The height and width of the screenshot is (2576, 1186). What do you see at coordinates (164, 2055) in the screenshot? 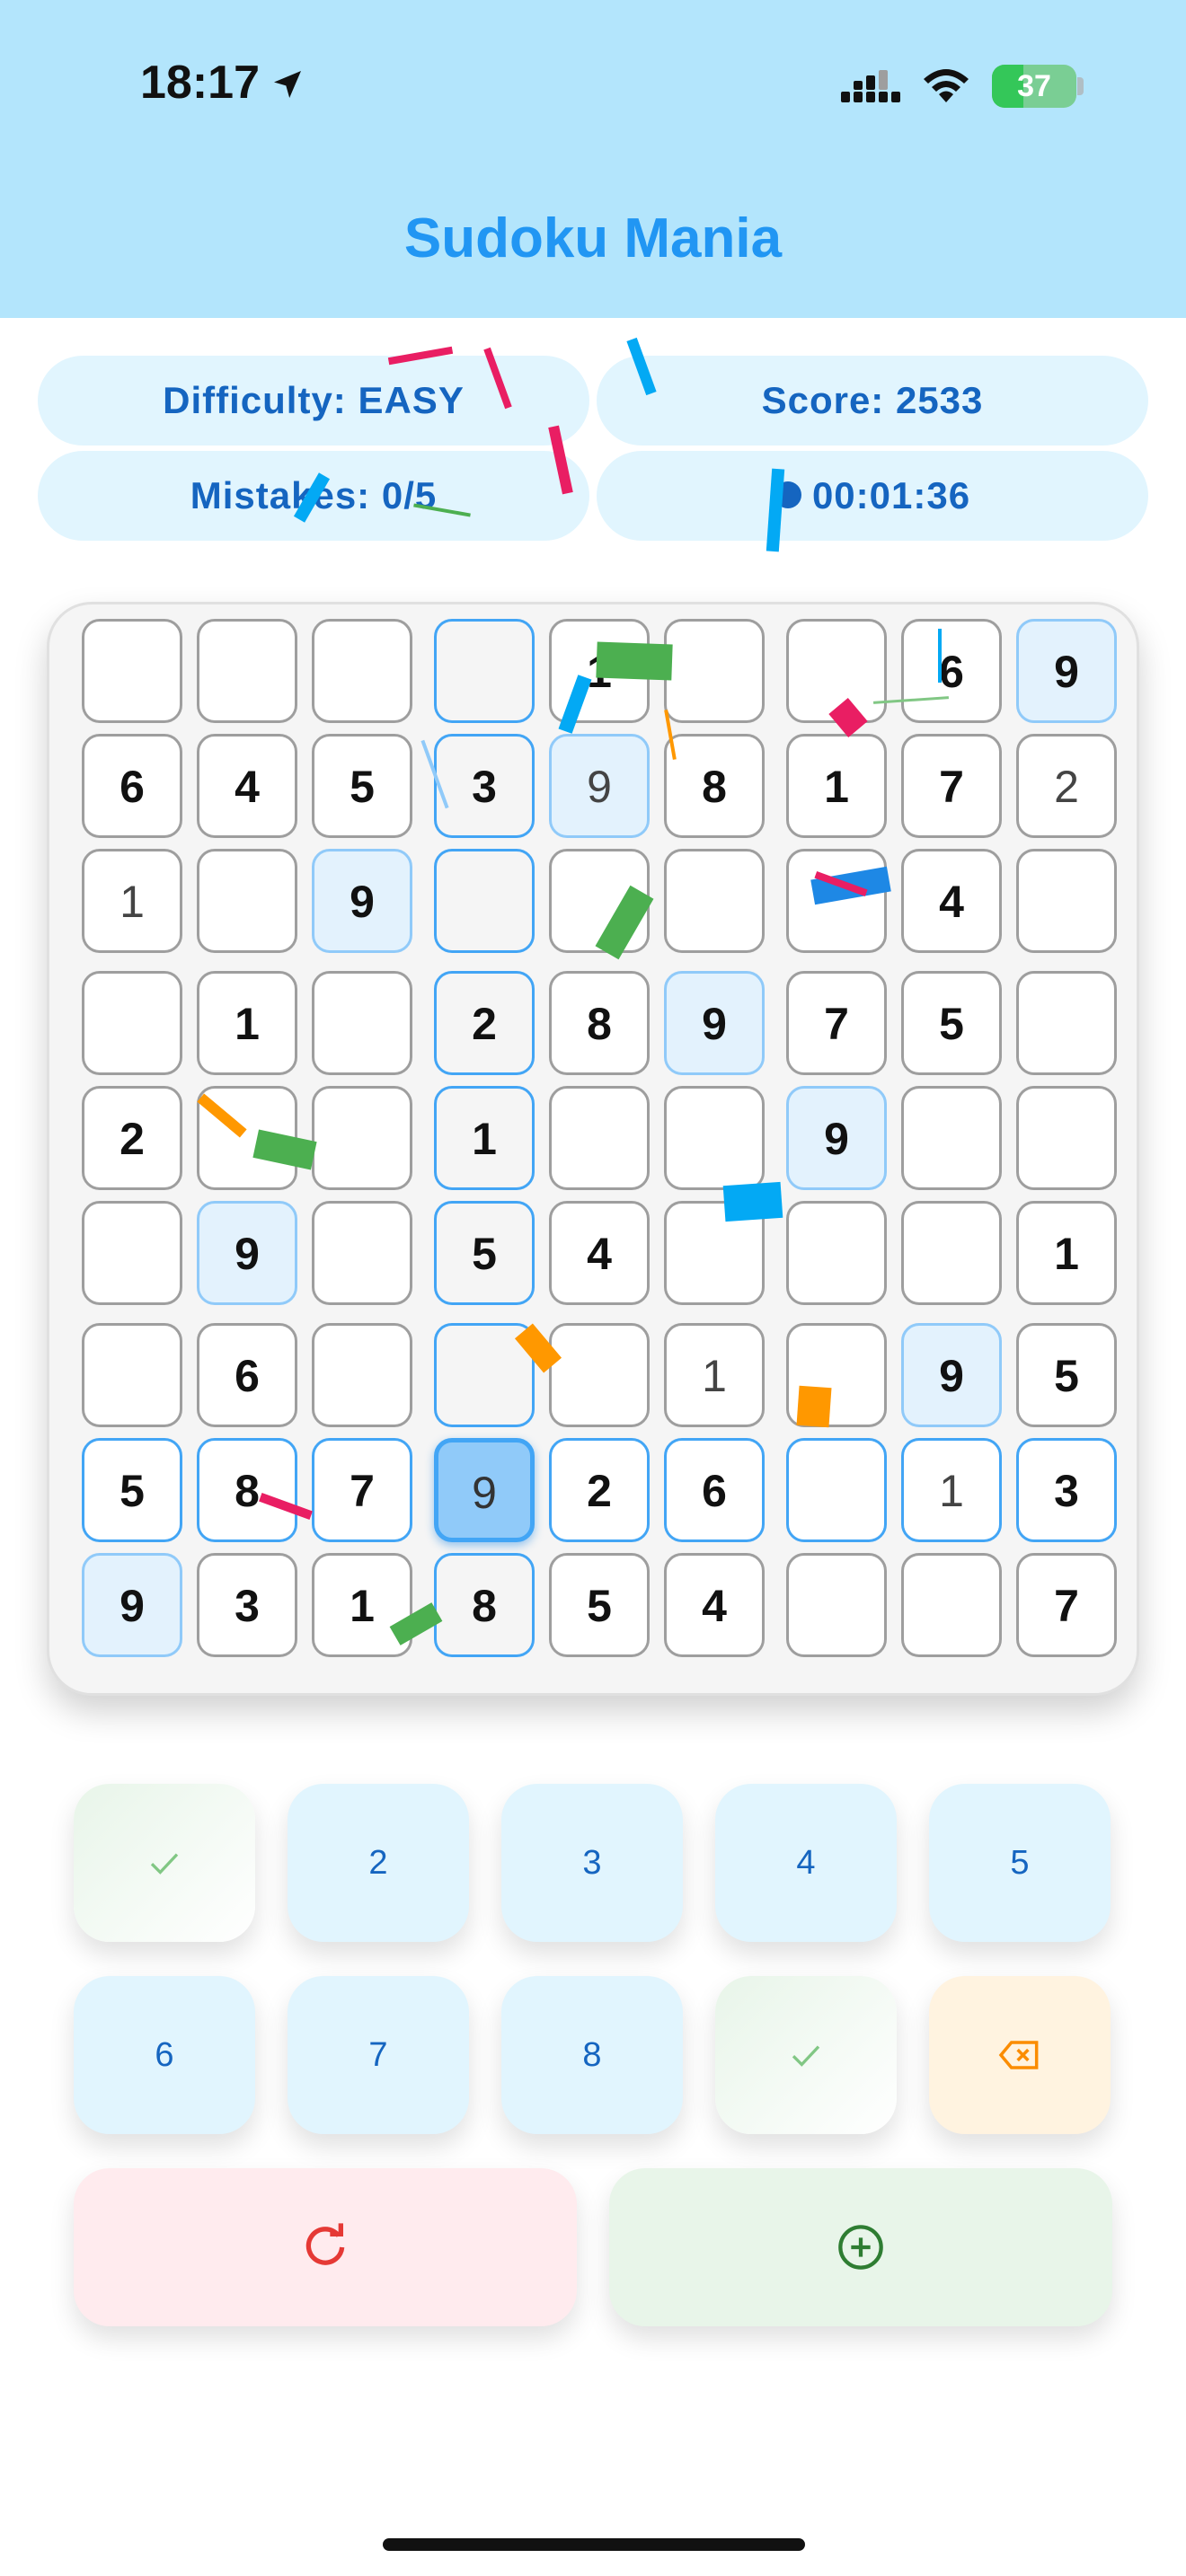
I see `number-button-6: 6` at bounding box center [164, 2055].